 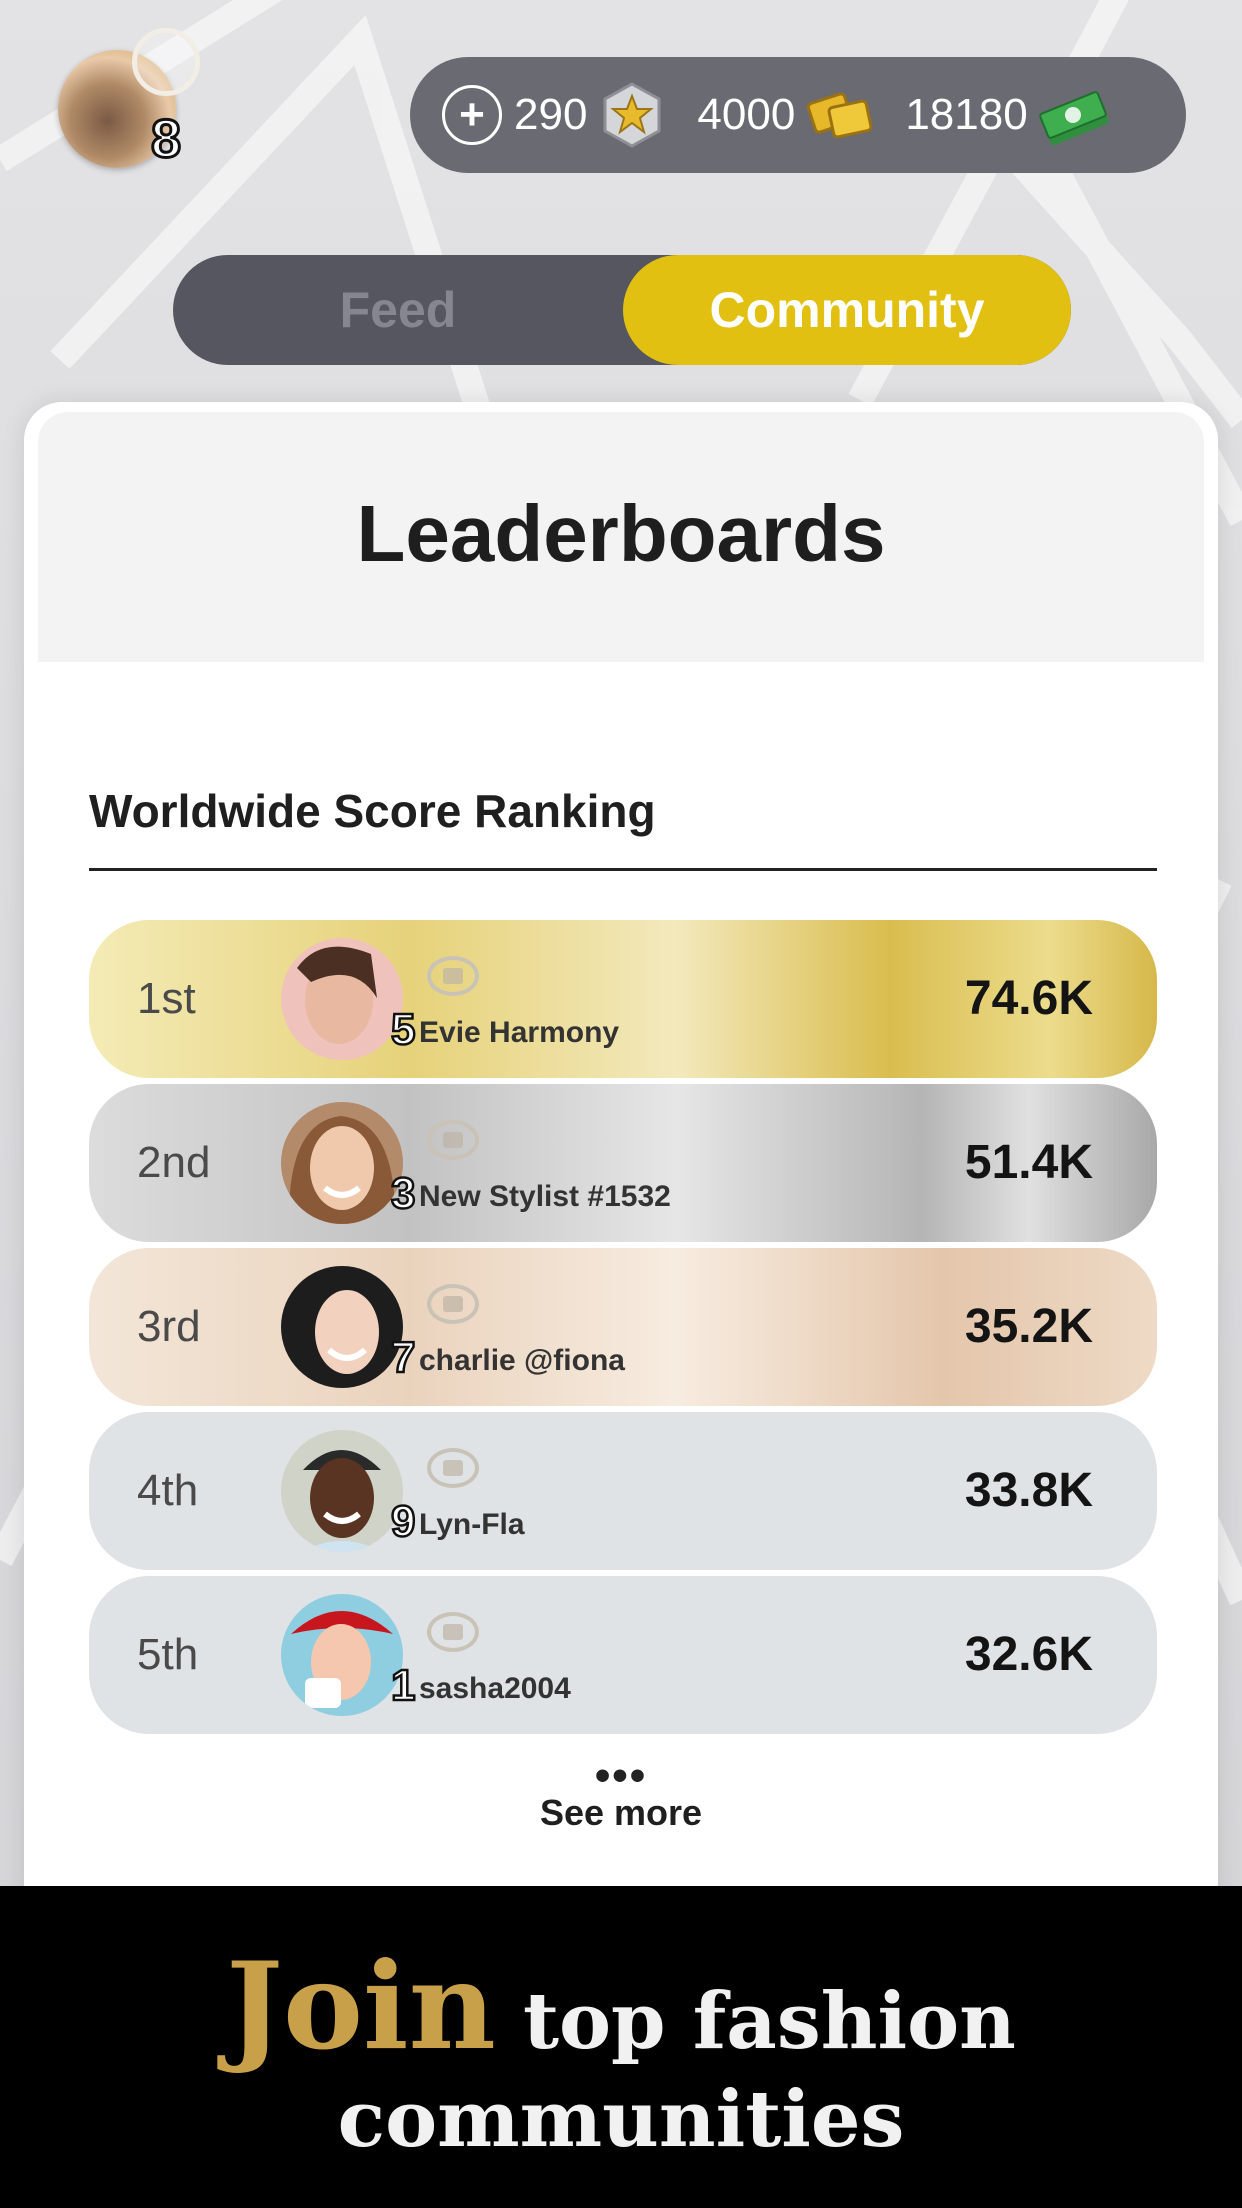 I want to click on rank-label: 3rd, so click(x=169, y=1326).